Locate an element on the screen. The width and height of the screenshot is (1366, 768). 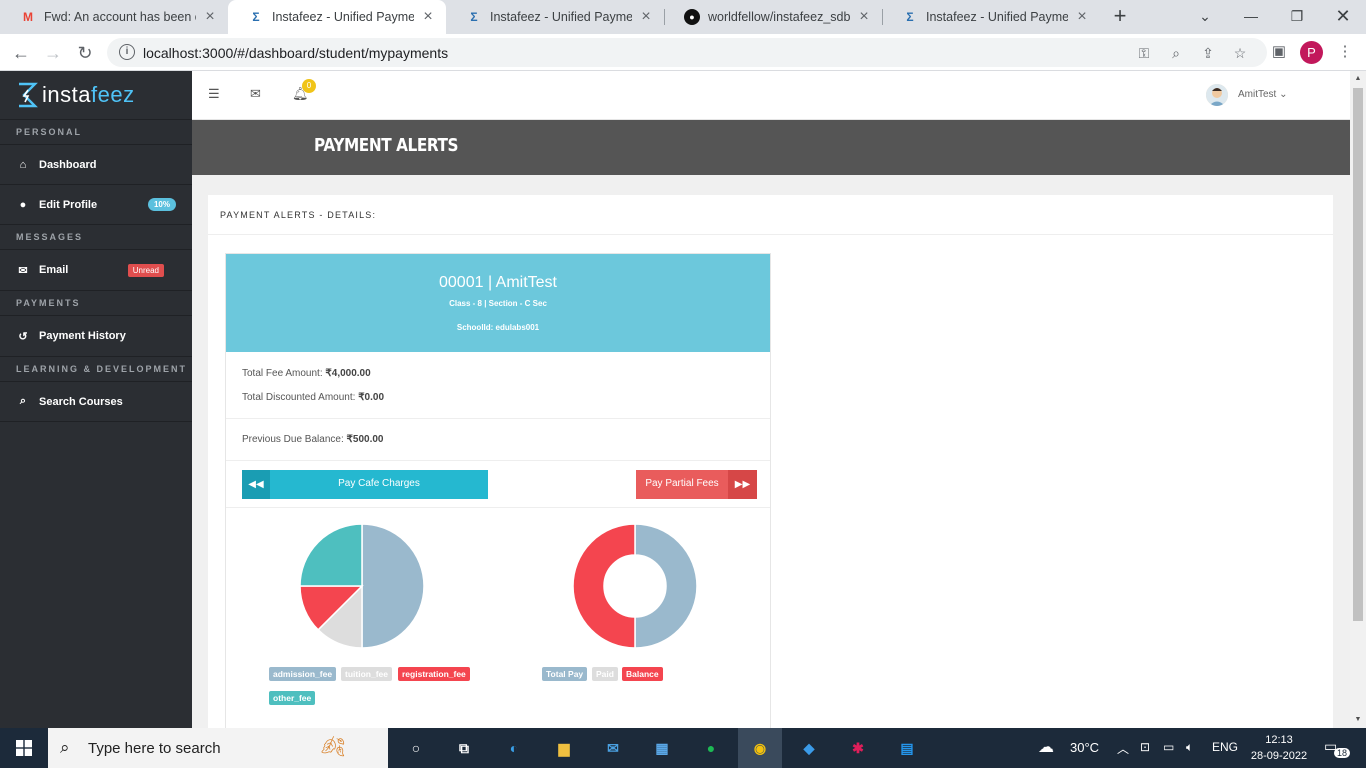
notification-count-badge: 0 is located at coordinates (309, 86).